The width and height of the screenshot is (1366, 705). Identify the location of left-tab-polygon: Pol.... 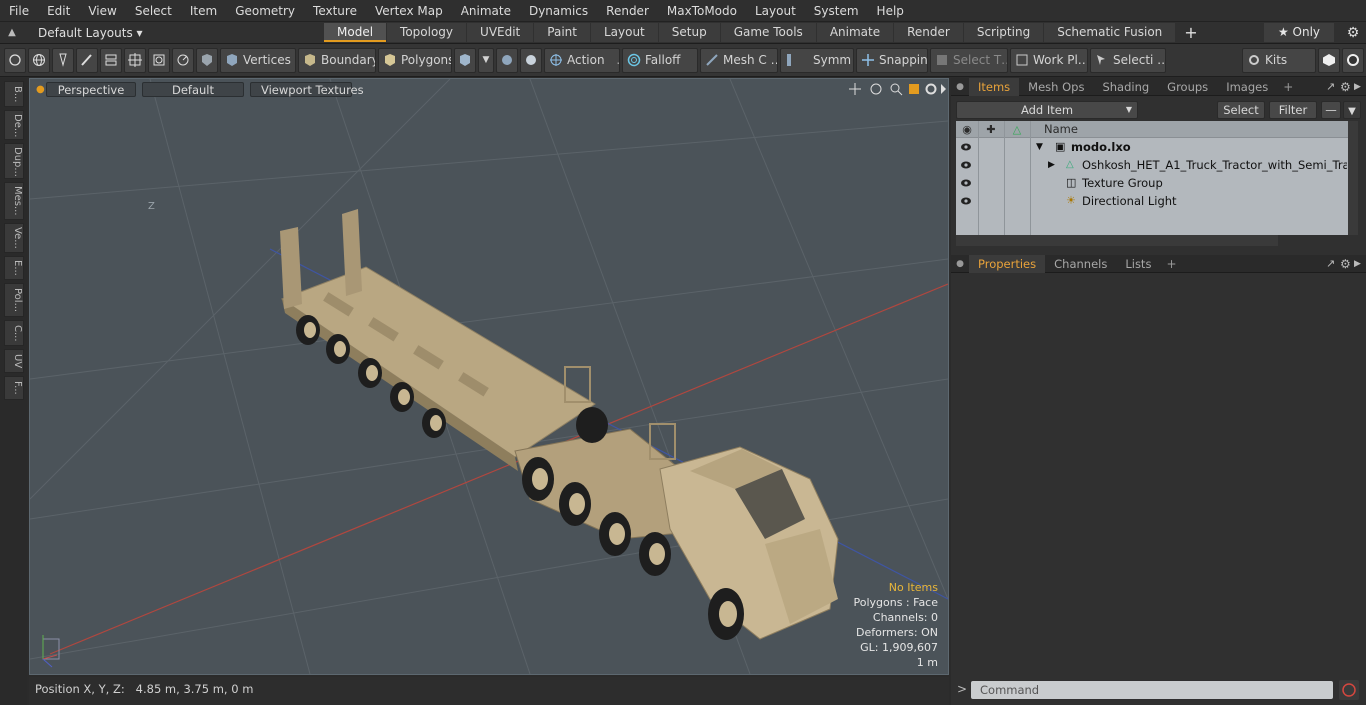
(14, 300).